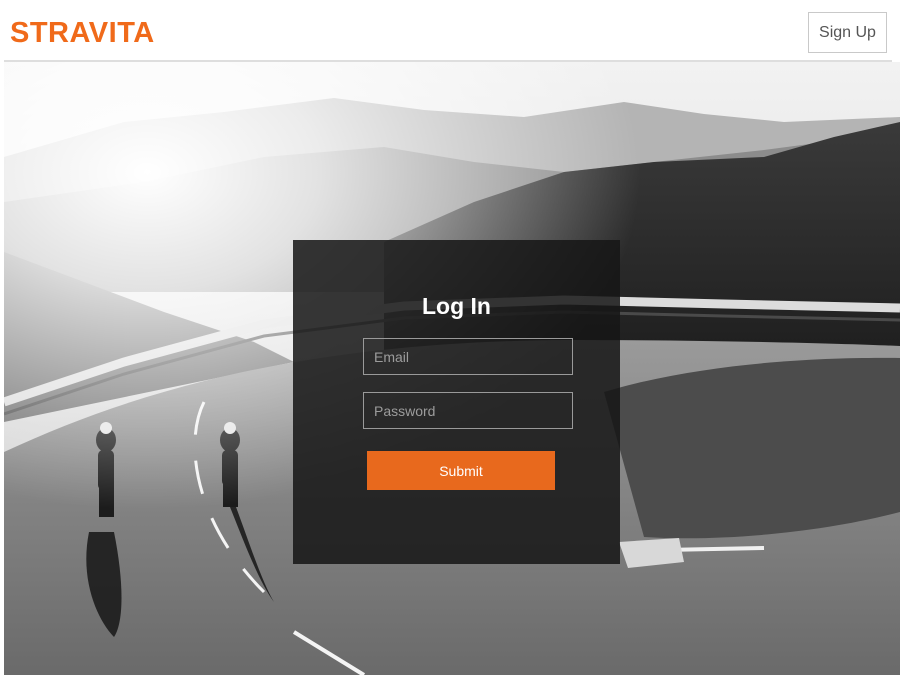  I want to click on email-field, so click(468, 356).